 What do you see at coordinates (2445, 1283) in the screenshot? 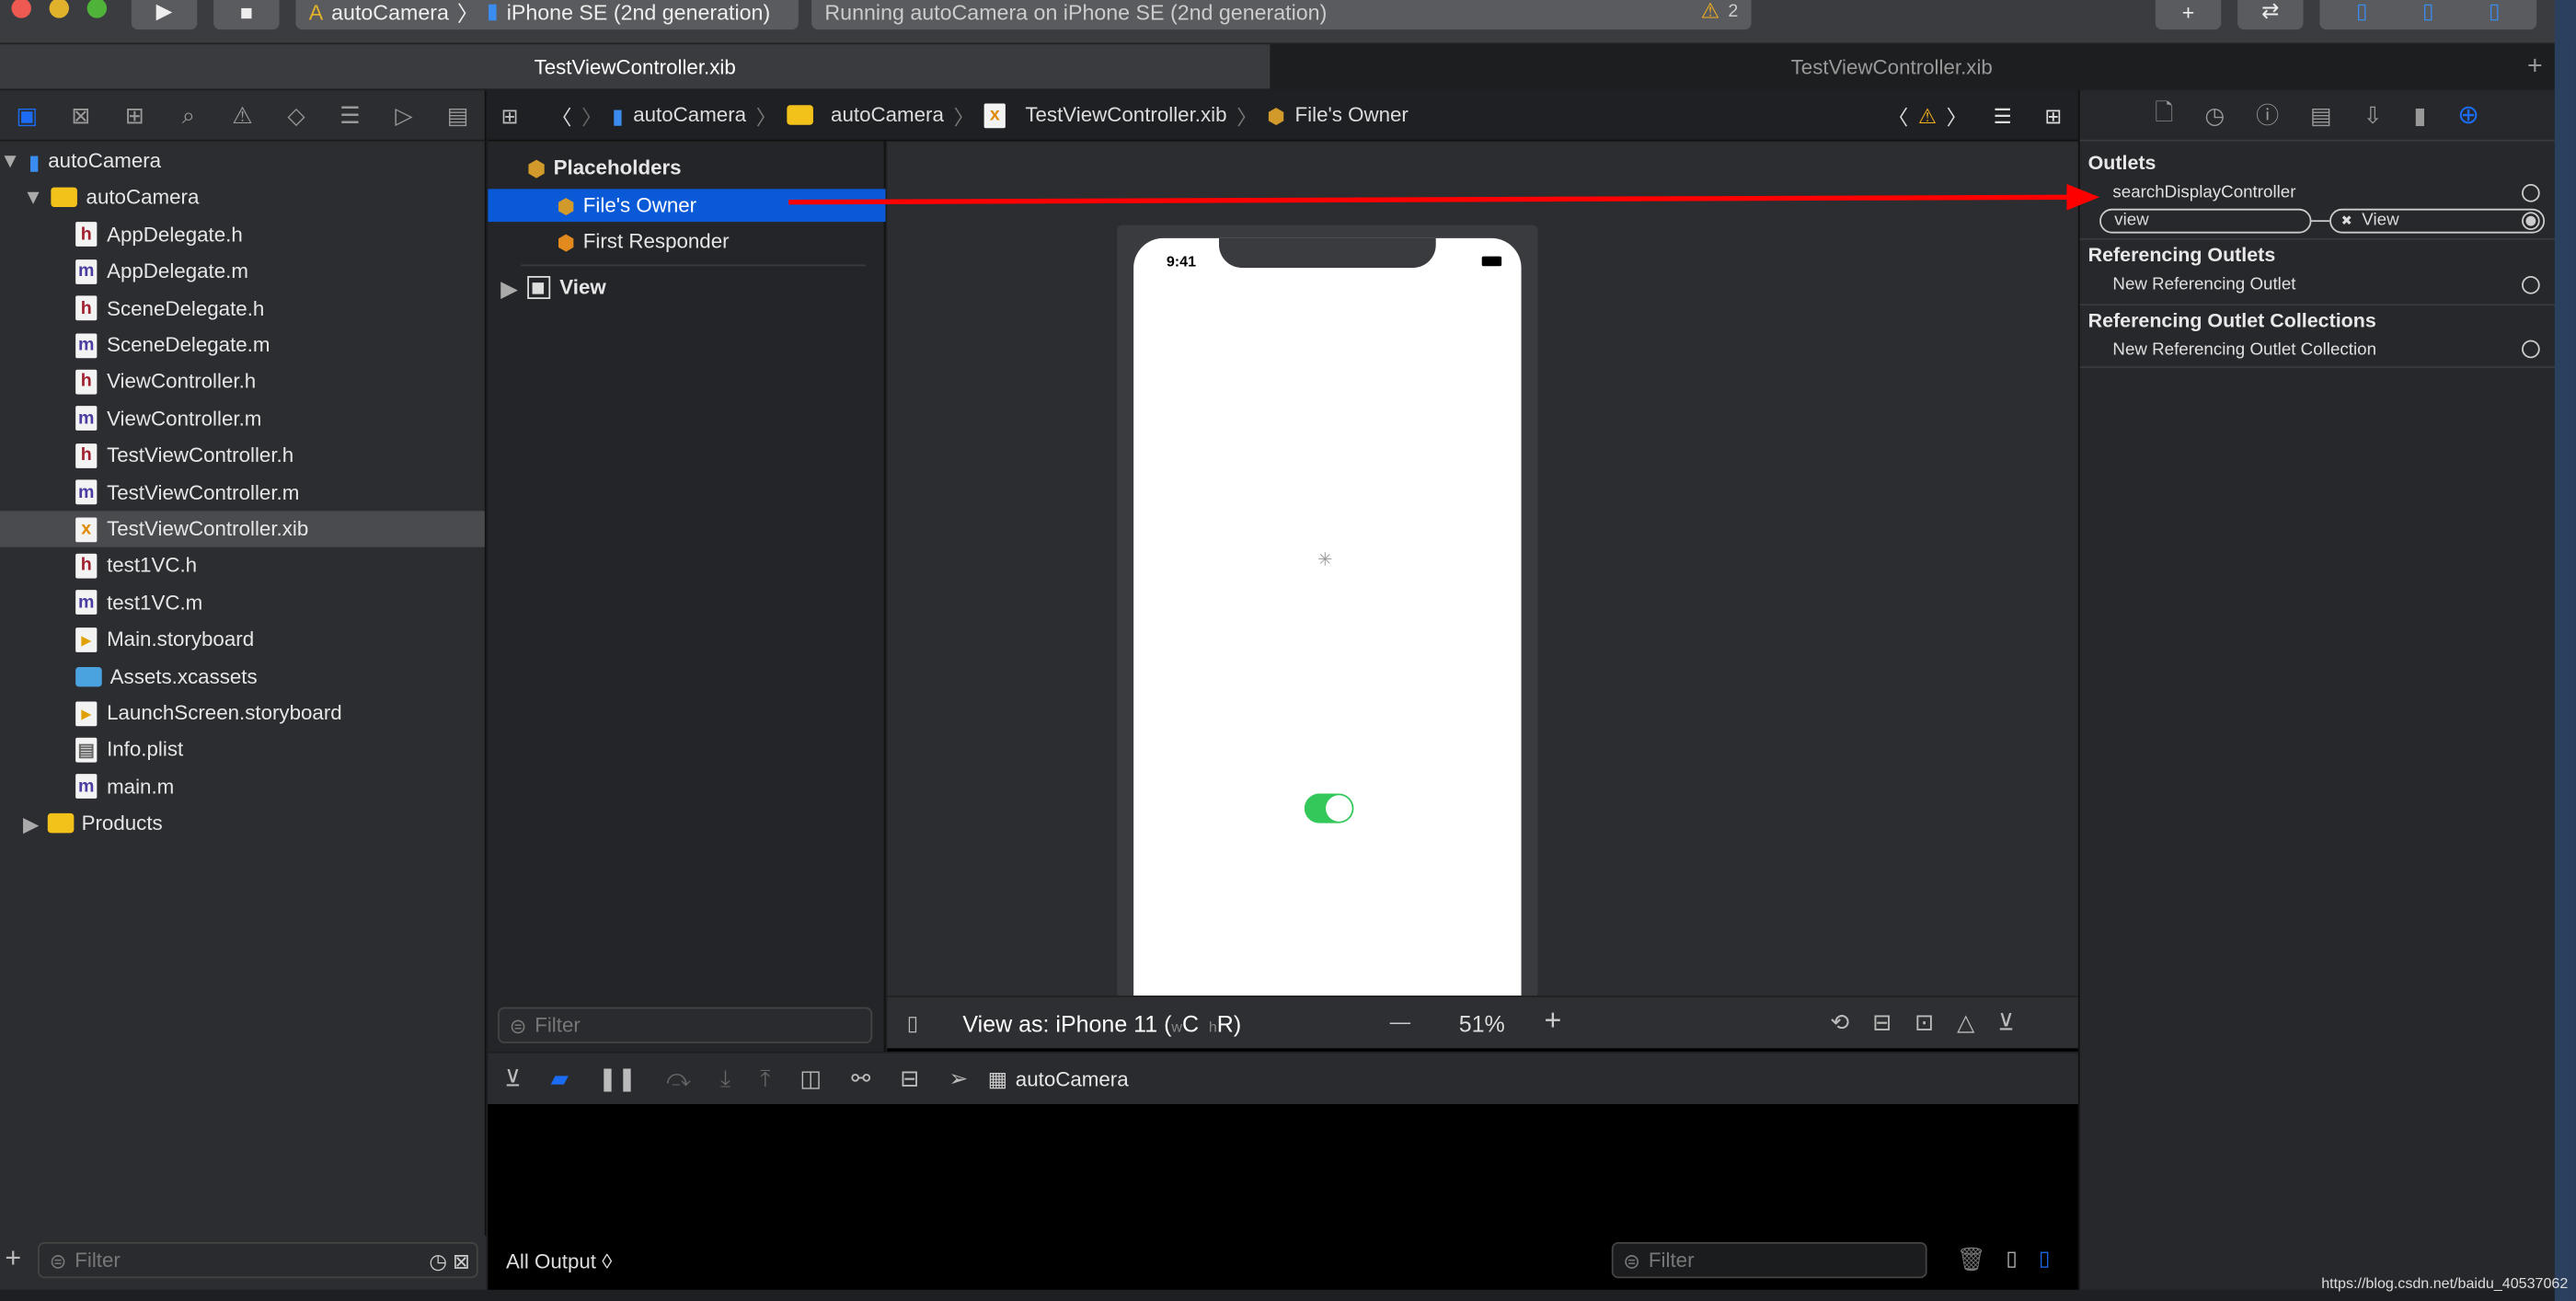
I see `watermark: https://blog.csdn.net/baidu_40537062` at bounding box center [2445, 1283].